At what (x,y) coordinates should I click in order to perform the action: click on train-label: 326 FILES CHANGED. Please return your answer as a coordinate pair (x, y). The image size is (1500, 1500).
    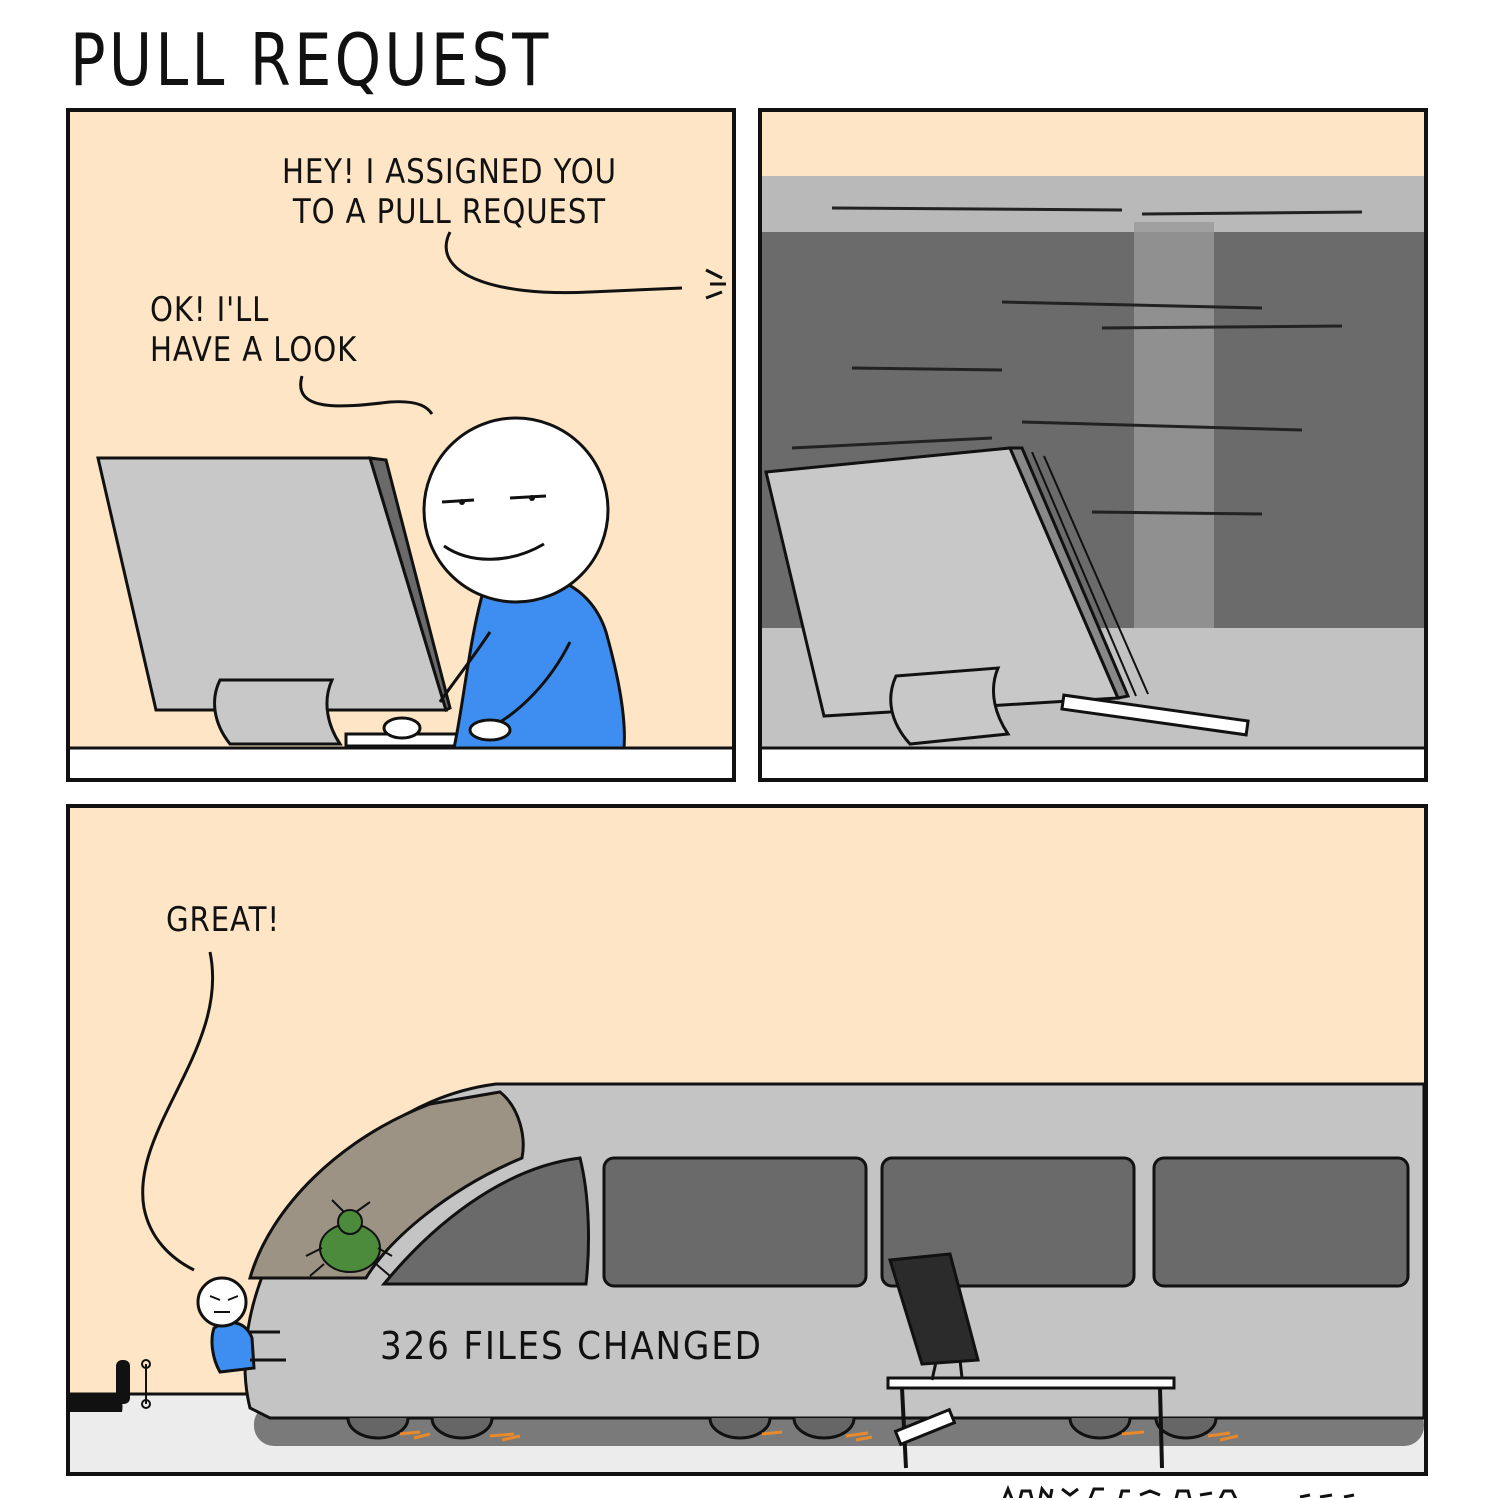
    Looking at the image, I should click on (571, 1346).